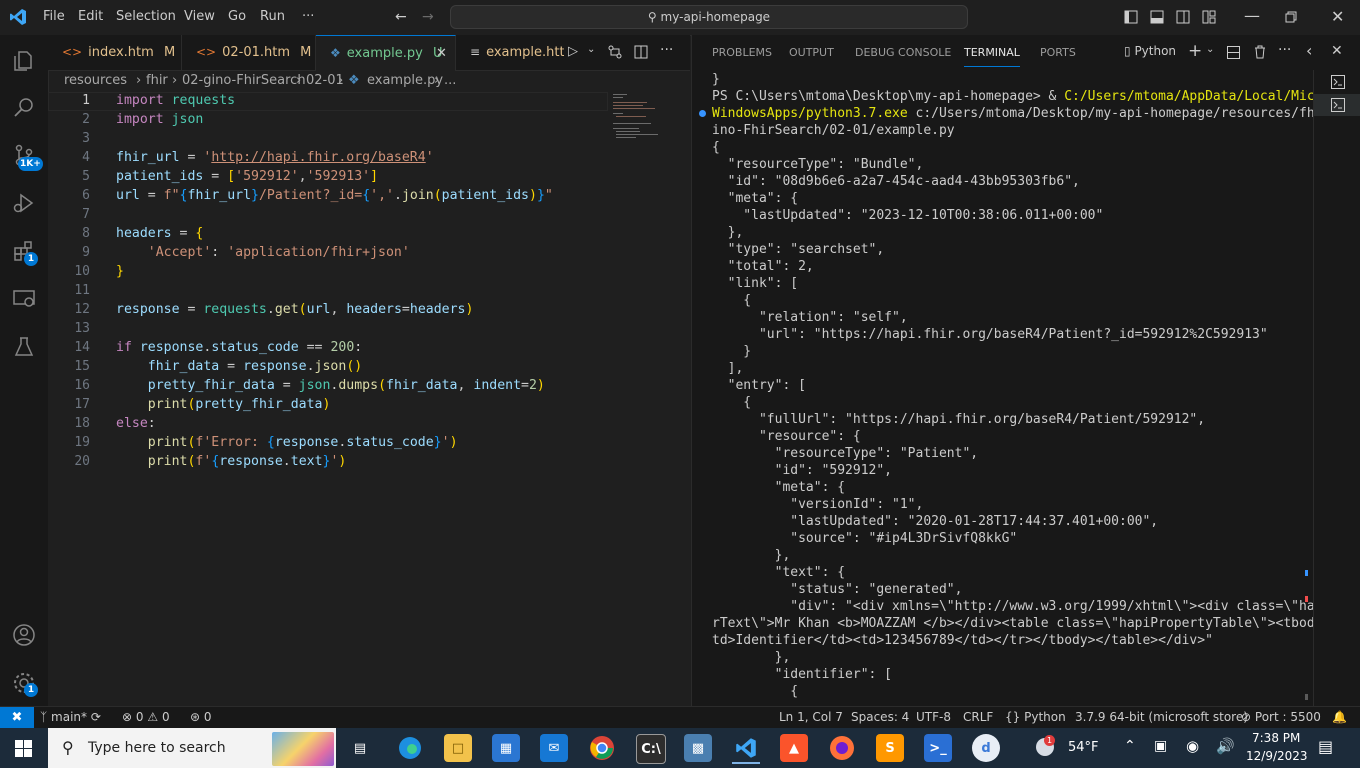 The width and height of the screenshot is (1360, 768). Describe the element at coordinates (1157, 17) in the screenshot. I see `toggle-panel-icon` at that location.